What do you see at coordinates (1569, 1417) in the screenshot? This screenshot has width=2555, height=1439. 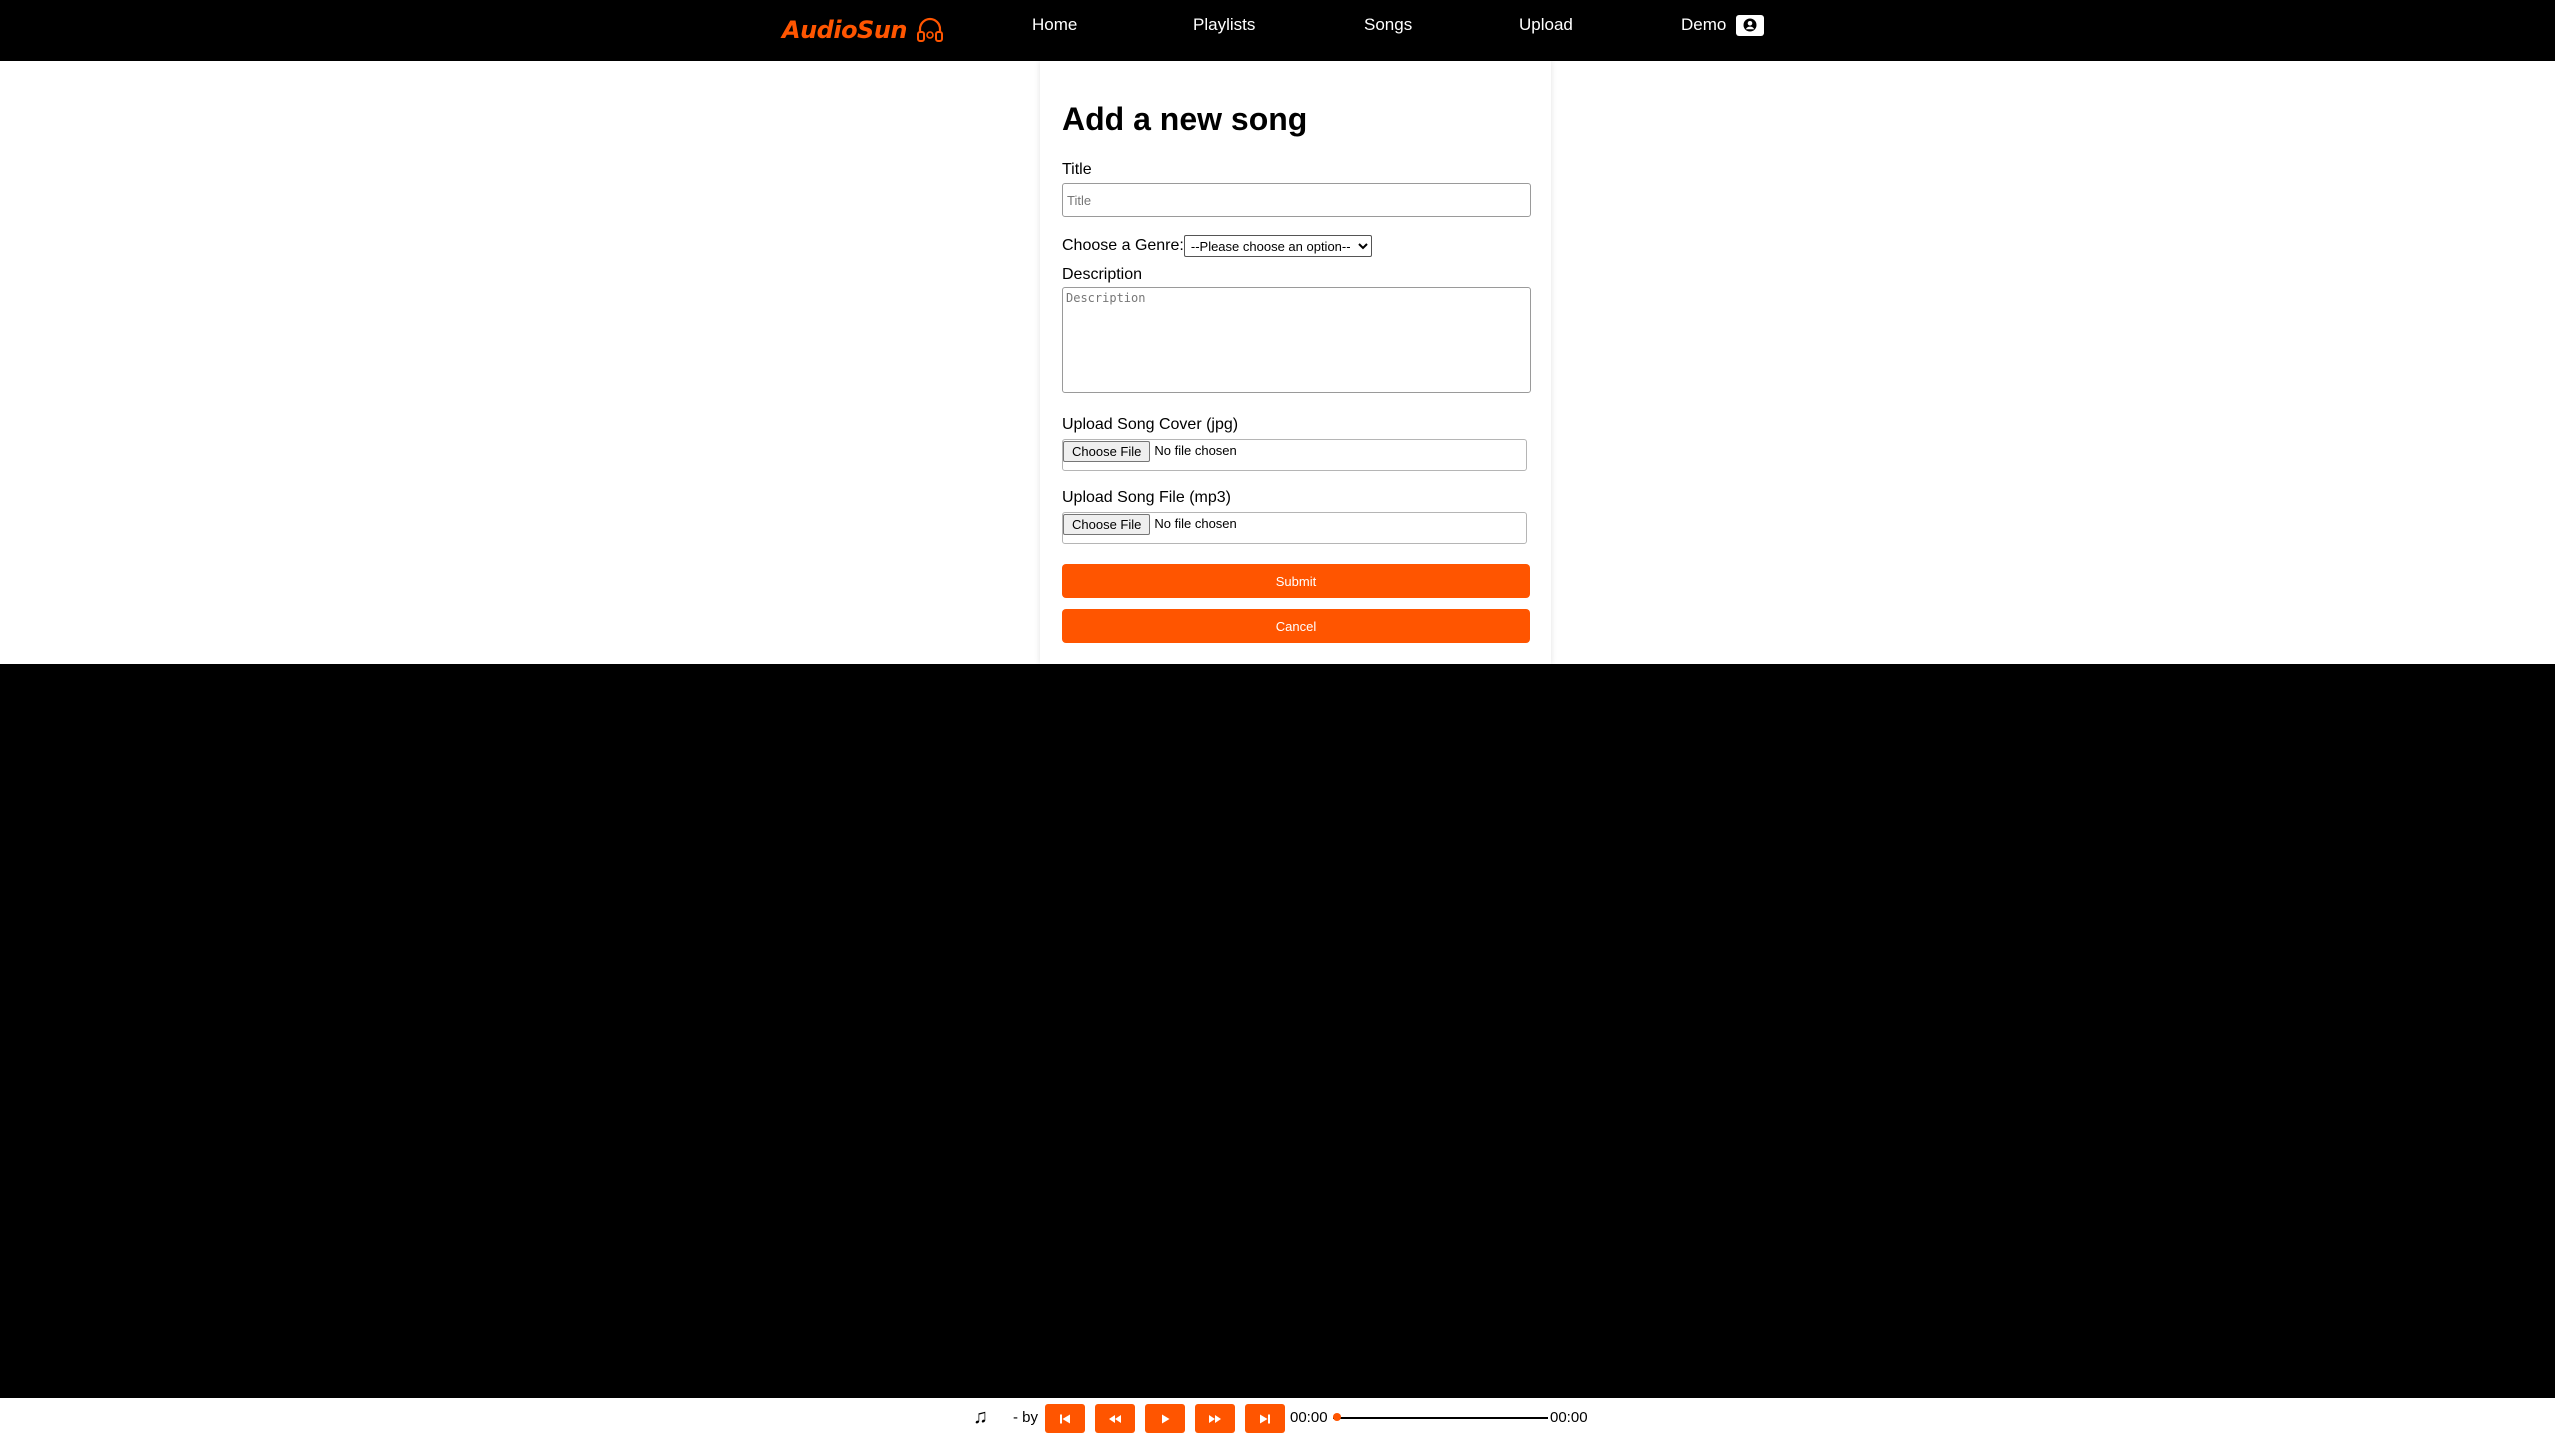 I see `duration-time: 00:00` at bounding box center [1569, 1417].